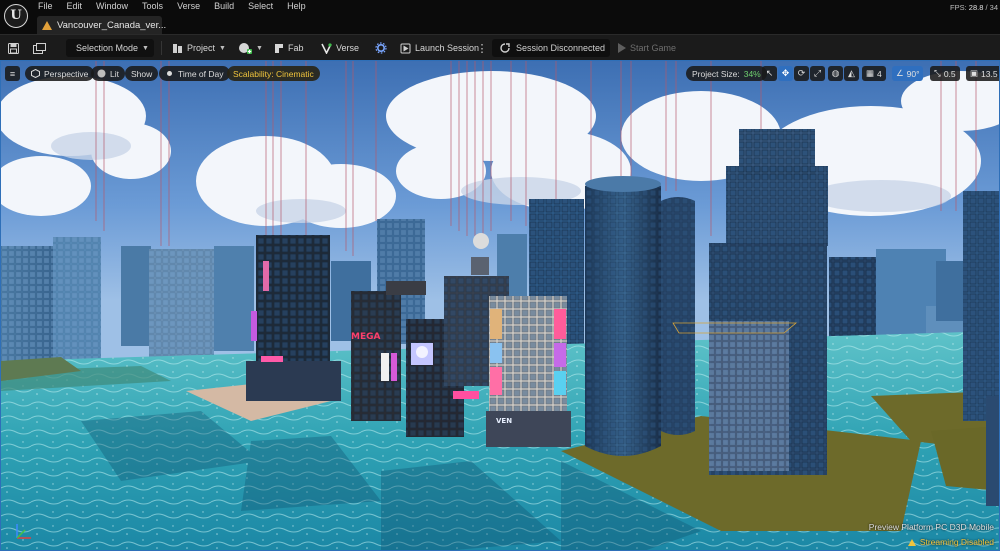 The height and width of the screenshot is (551, 1000). Describe the element at coordinates (260, 7) in the screenshot. I see `menu-select: Select` at that location.